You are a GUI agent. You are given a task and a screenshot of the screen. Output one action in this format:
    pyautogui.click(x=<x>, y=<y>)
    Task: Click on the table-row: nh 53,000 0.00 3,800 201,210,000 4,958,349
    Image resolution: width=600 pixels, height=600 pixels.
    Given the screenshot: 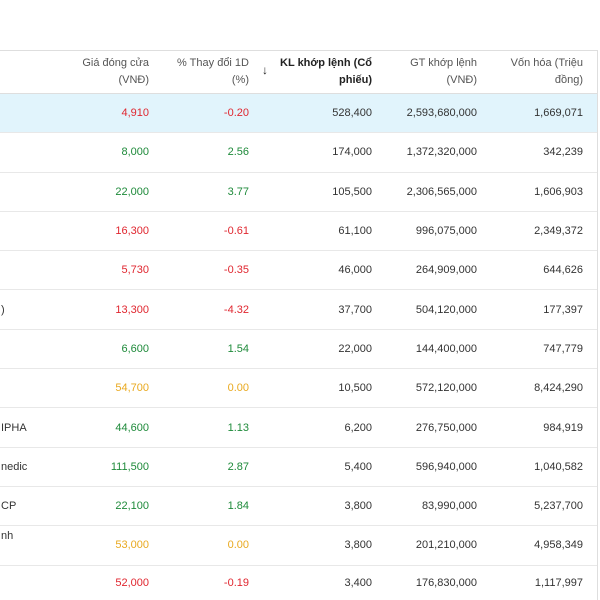 What is the action you would take?
    pyautogui.click(x=298, y=546)
    